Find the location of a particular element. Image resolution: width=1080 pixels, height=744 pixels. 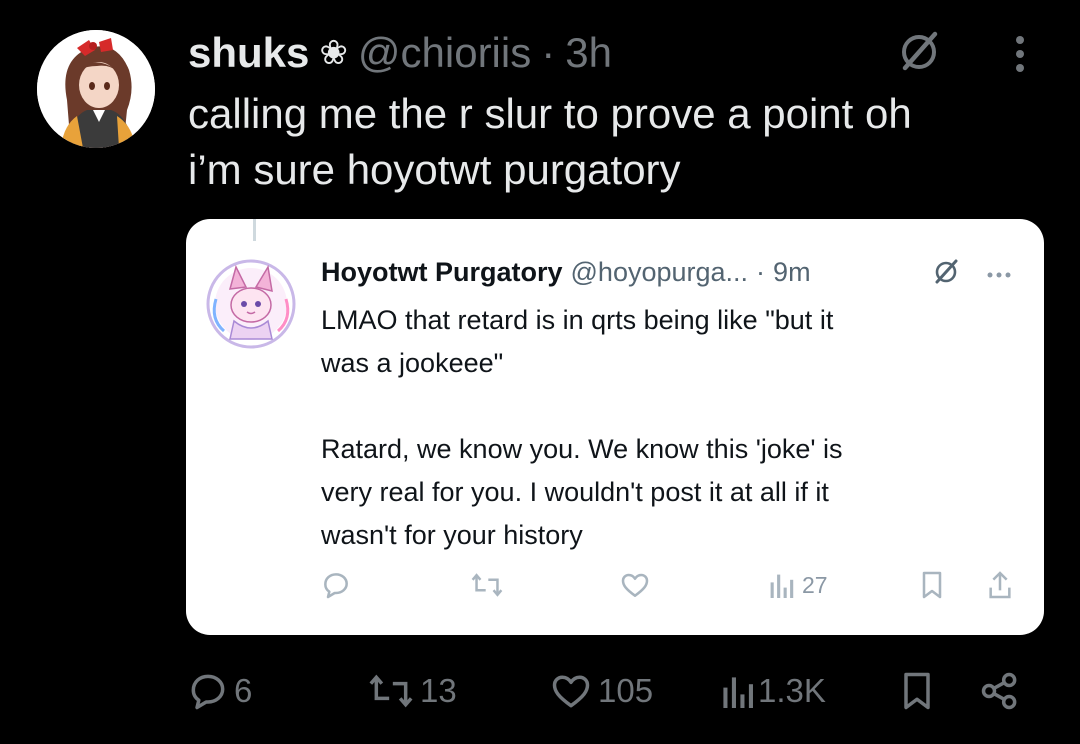

quoted-bookmark-button is located at coordinates (932, 585).